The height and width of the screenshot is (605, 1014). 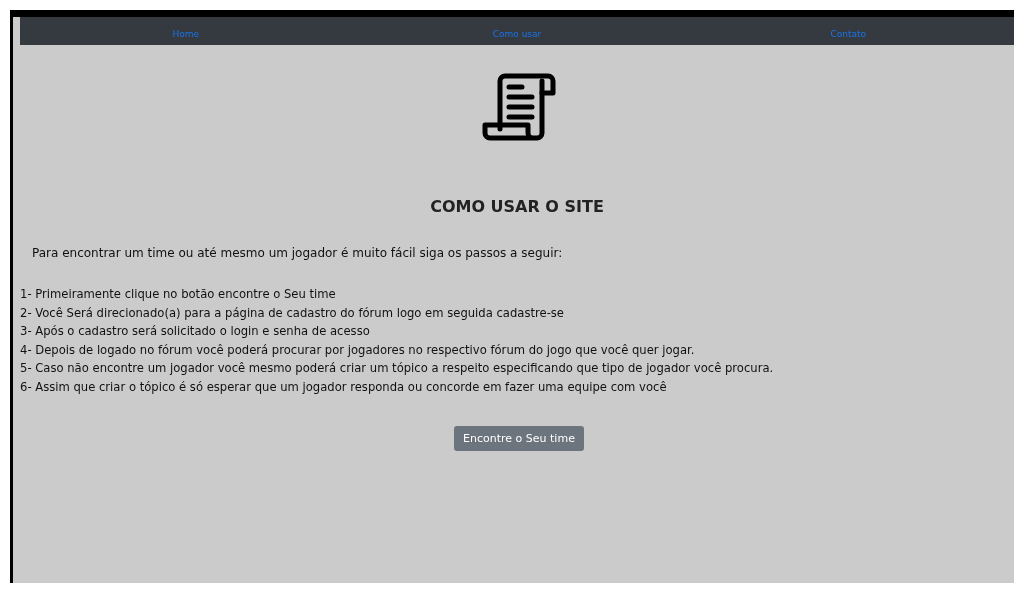 What do you see at coordinates (298, 253) in the screenshot?
I see `intro-text: Para encontrar um time ou até mesmo um jogador é muito fácil siga os passos a seguir:` at bounding box center [298, 253].